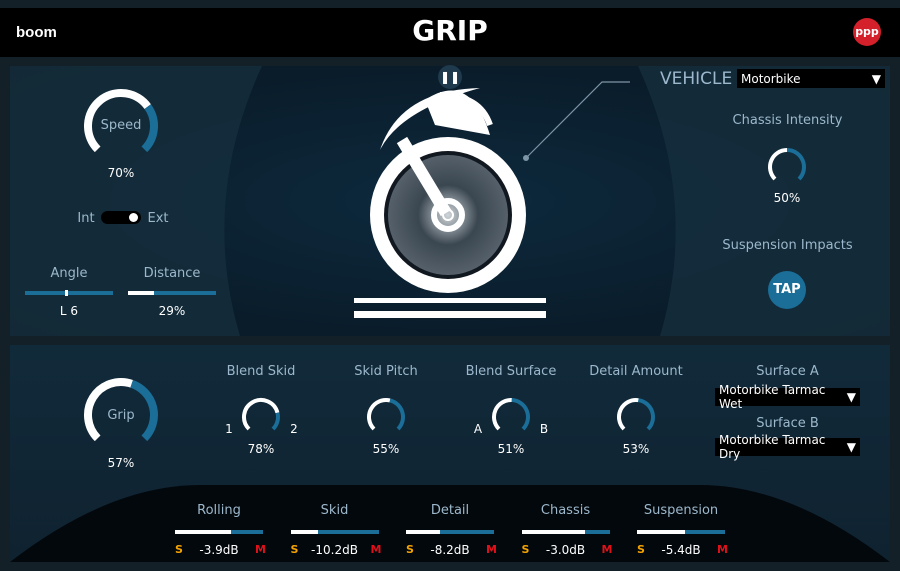 This screenshot has width=900, height=571. Describe the element at coordinates (511, 371) in the screenshot. I see `blend-surface-label: Blend Surface` at that location.